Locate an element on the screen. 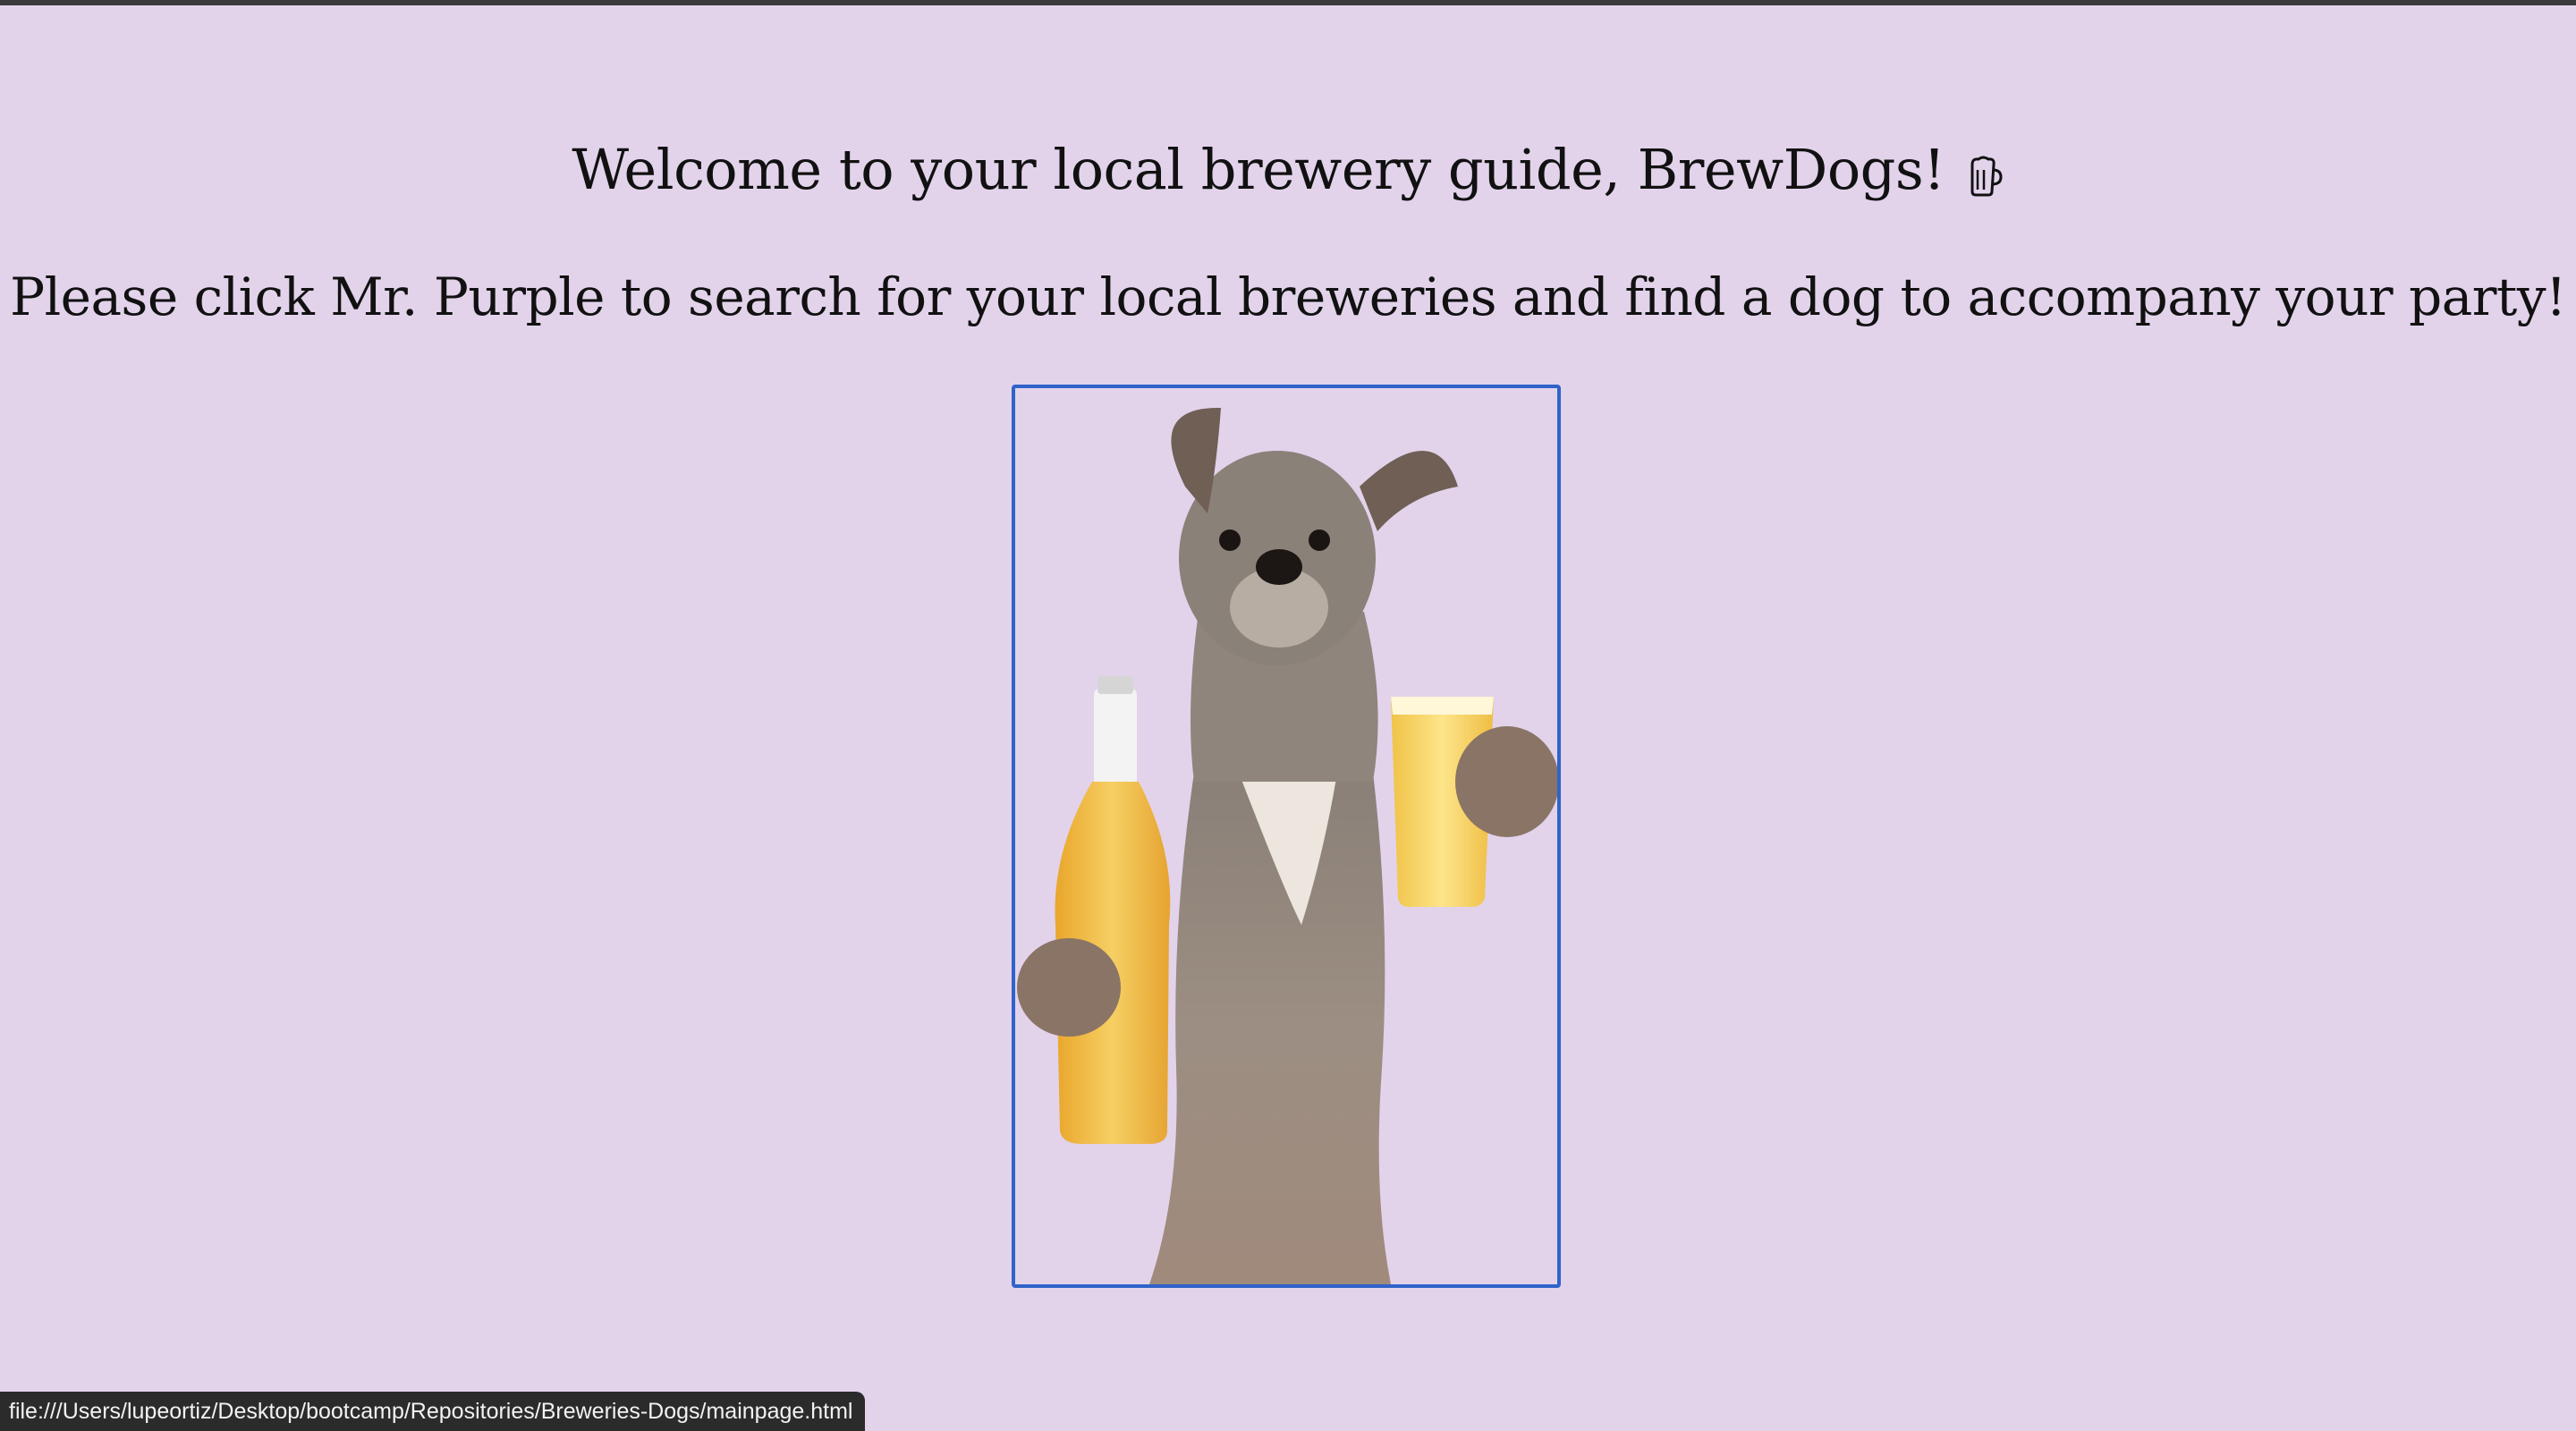 The height and width of the screenshot is (1431, 2576). dog-with-beer-image is located at coordinates (1287, 845).